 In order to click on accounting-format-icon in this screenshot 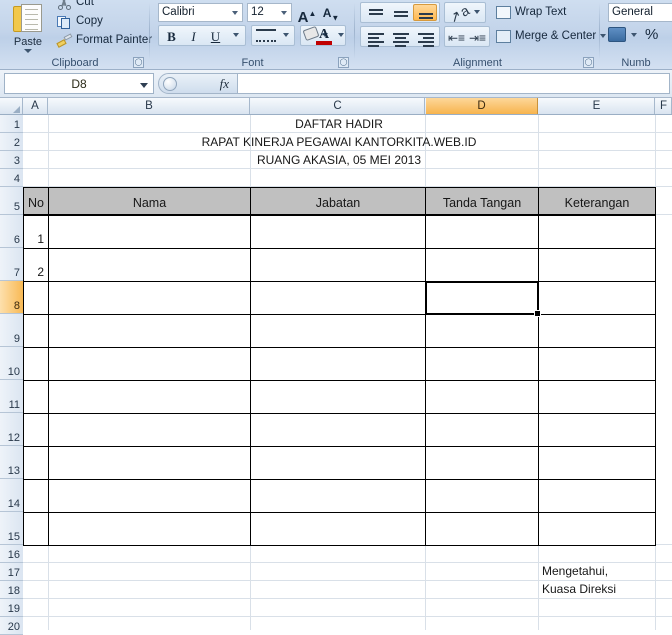, I will do `click(617, 34)`.